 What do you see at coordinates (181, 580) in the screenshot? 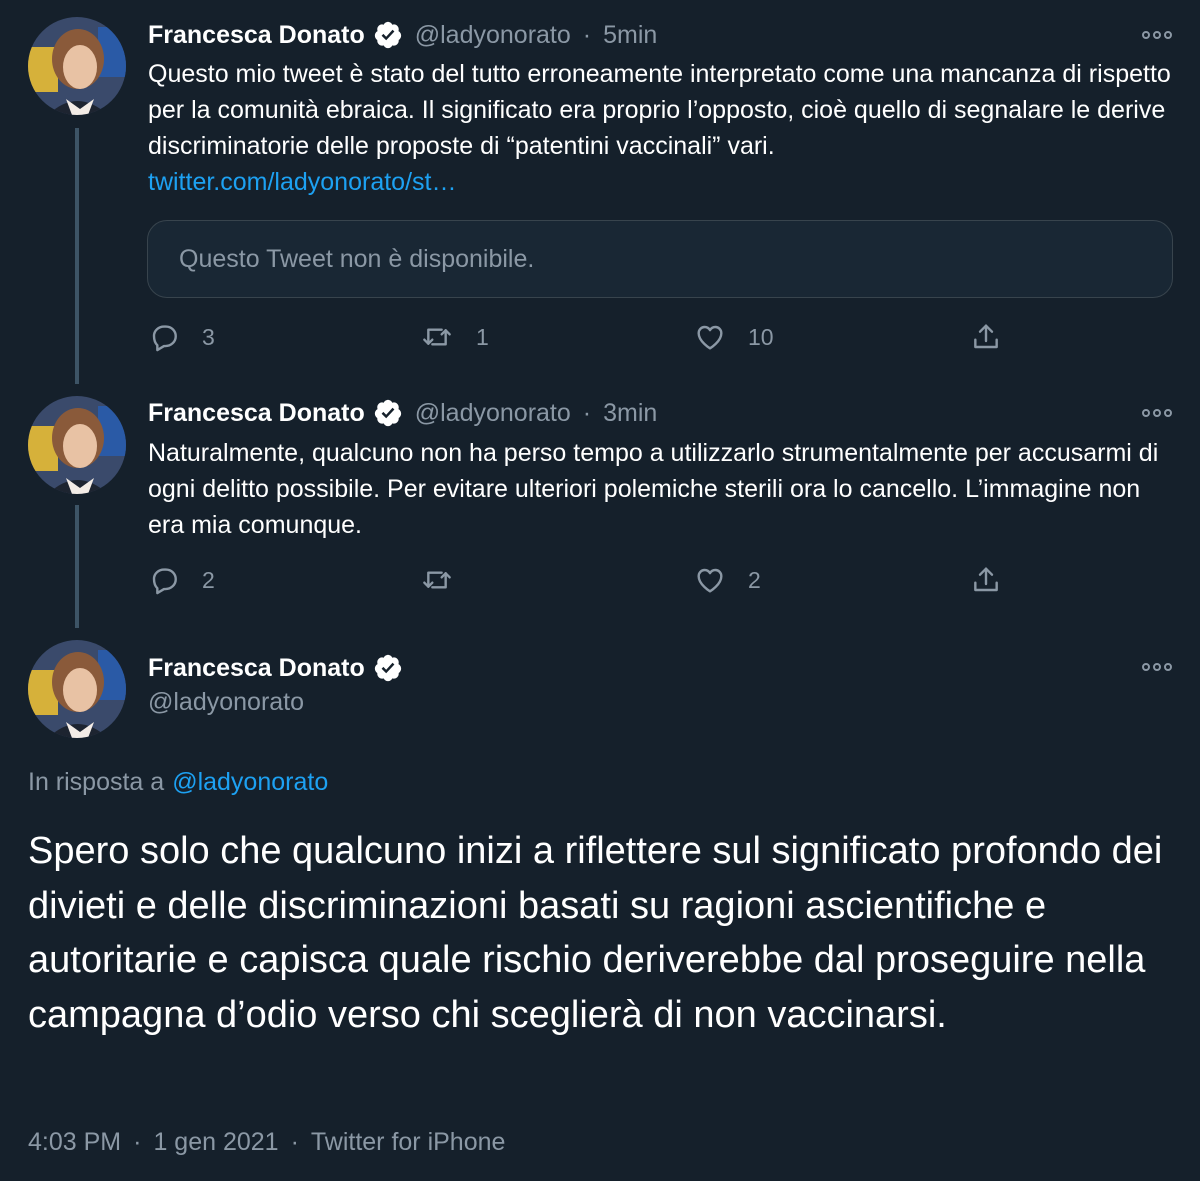
I see `reply-button: 2` at bounding box center [181, 580].